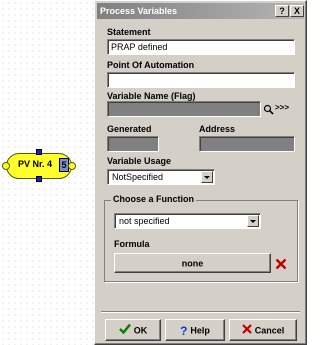 The image size is (320, 345). Describe the element at coordinates (138, 177) in the screenshot. I see `variable-usage-value: NotSpecified` at that location.